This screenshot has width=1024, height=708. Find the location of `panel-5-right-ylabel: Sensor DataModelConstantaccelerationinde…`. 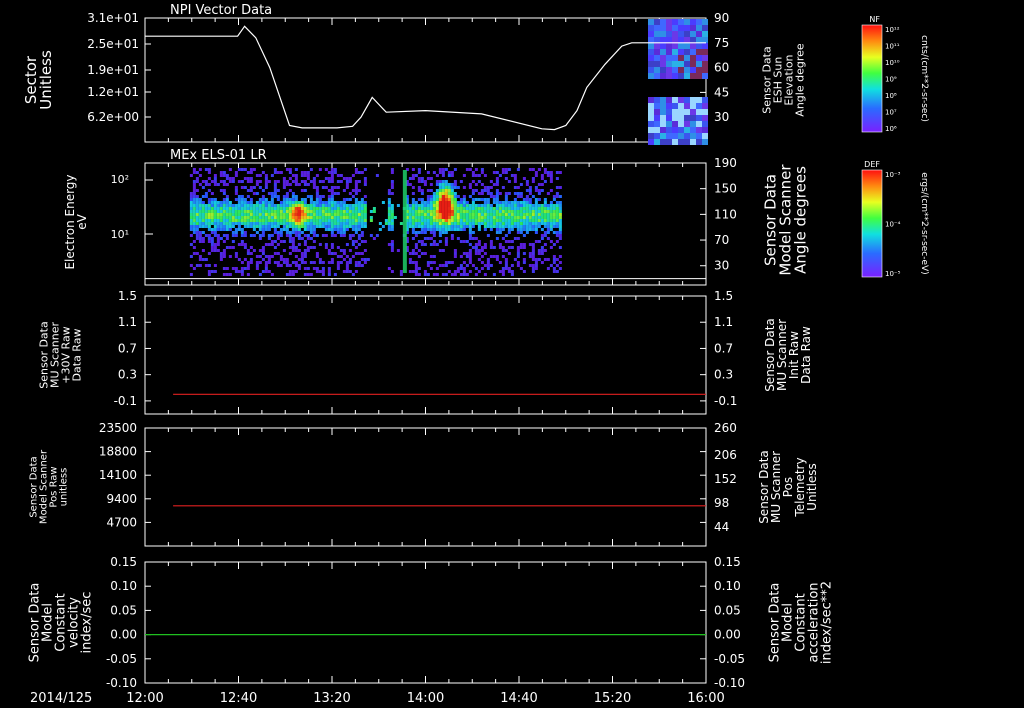

panel-5-right-ylabel: Sensor DataModelConstantaccelerationinde… is located at coordinates (801, 622).